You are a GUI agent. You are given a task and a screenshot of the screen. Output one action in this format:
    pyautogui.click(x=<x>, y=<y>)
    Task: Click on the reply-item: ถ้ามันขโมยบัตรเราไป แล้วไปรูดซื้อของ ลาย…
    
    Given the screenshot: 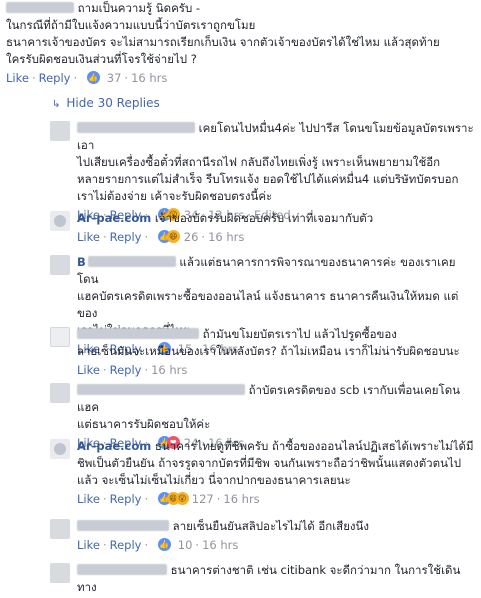 What is the action you would take?
    pyautogui.click(x=262, y=352)
    